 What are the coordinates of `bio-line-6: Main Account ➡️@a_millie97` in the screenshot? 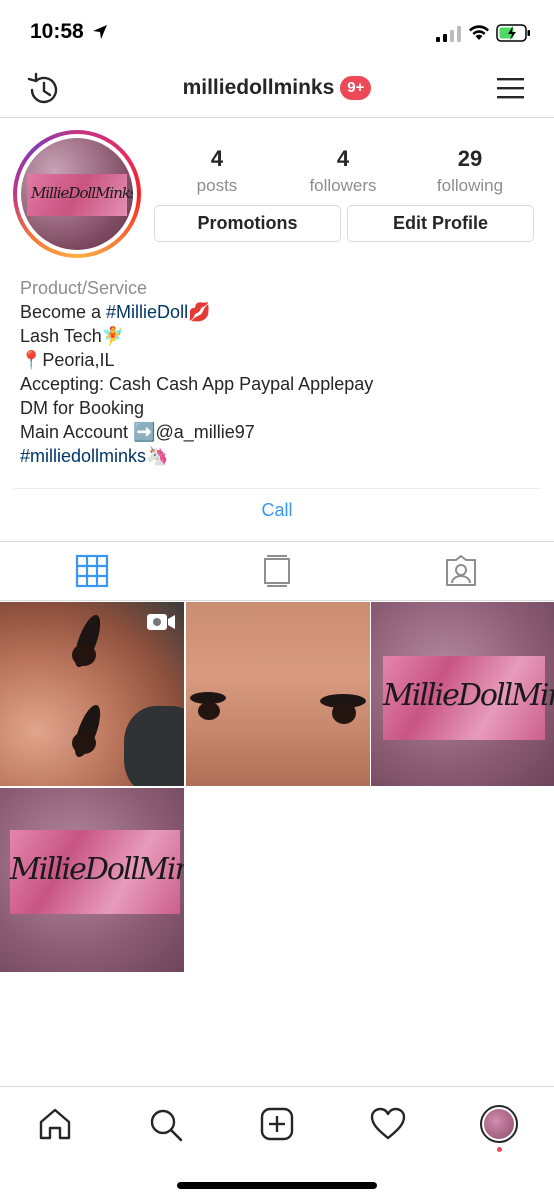 It's located at (137, 432).